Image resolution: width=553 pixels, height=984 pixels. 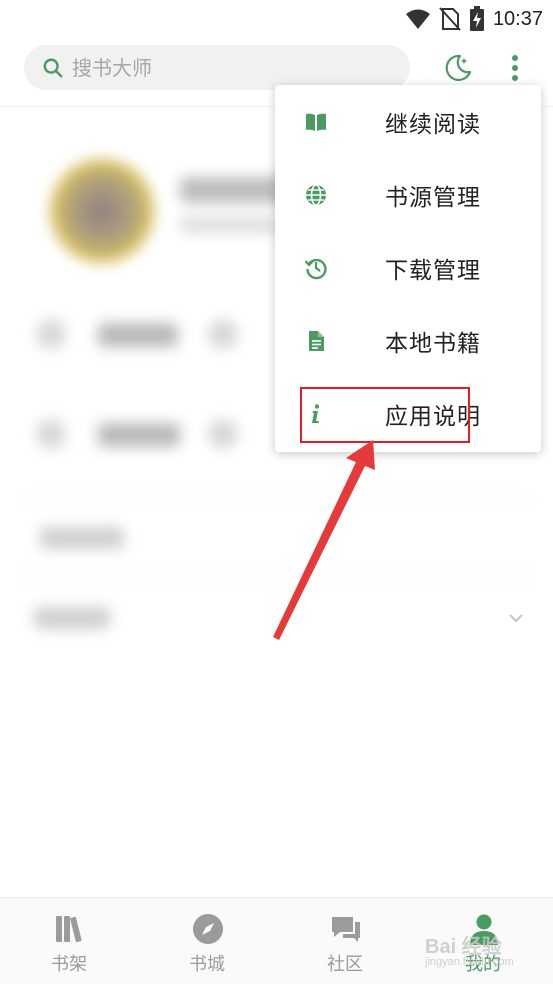 What do you see at coordinates (385, 415) in the screenshot?
I see `annotation-highlight-box` at bounding box center [385, 415].